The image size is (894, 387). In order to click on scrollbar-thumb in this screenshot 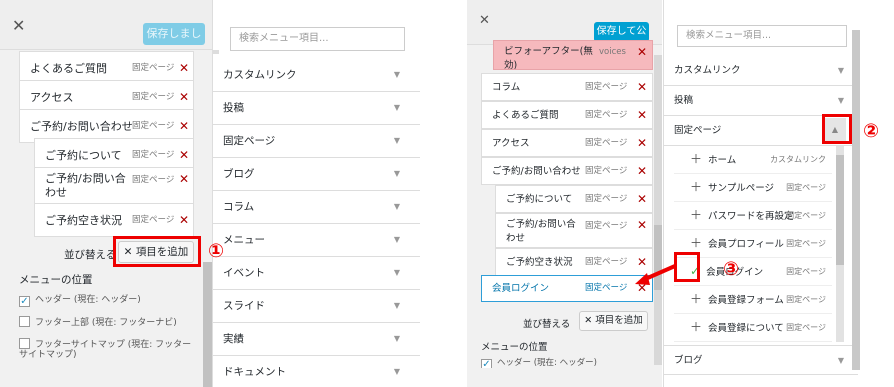, I will do `click(840, 210)`.